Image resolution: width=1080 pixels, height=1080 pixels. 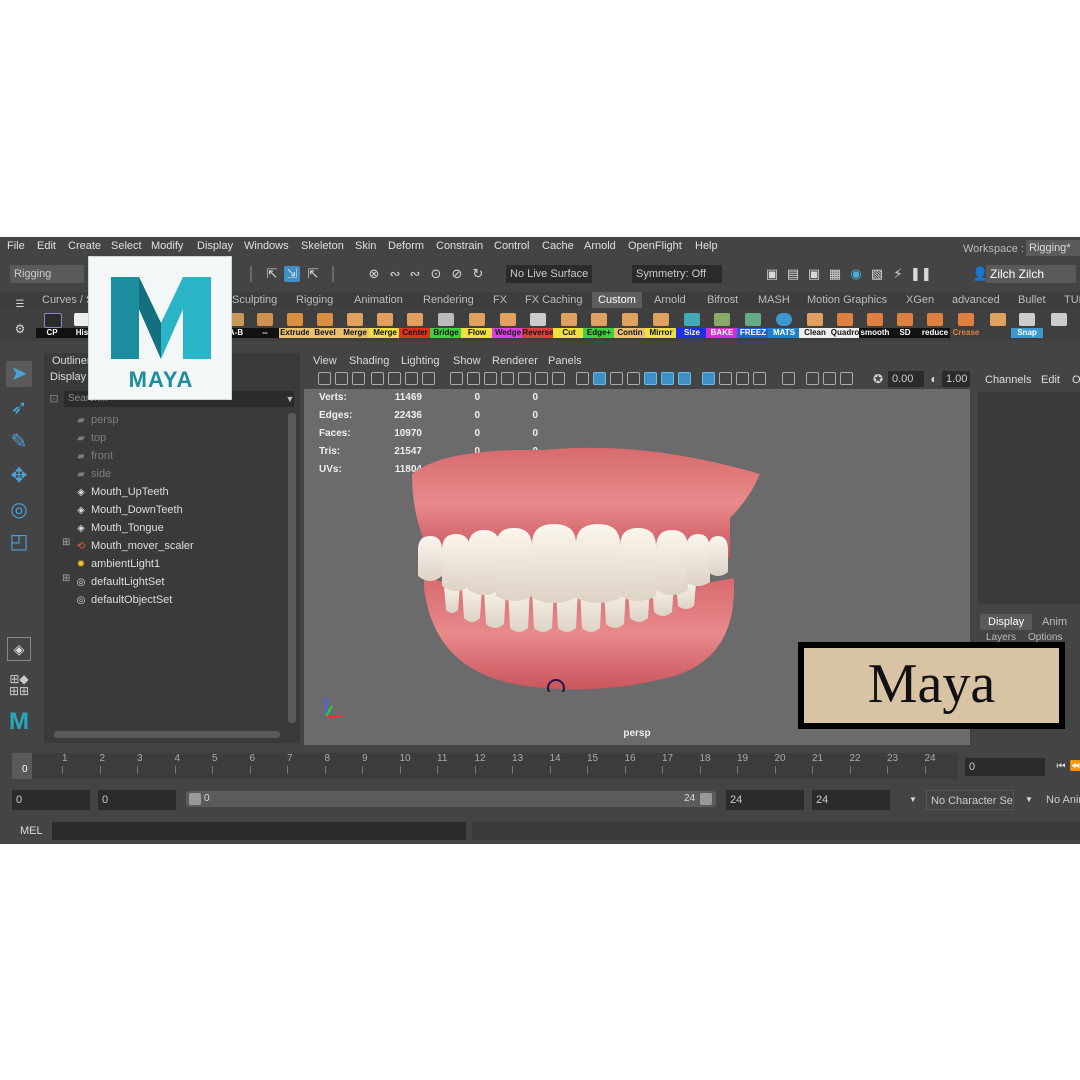 What do you see at coordinates (377, 378) in the screenshot?
I see `image-plane-icon` at bounding box center [377, 378].